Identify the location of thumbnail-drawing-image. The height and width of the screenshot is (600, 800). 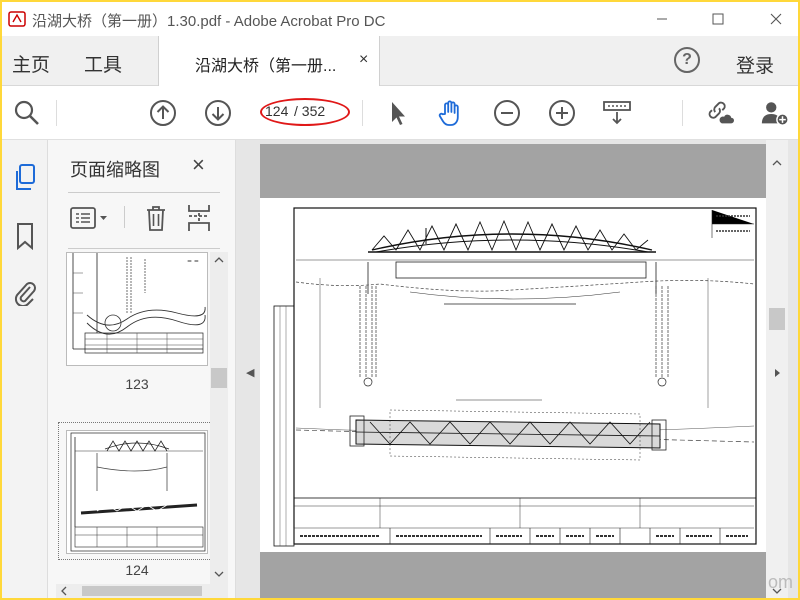
(138, 492).